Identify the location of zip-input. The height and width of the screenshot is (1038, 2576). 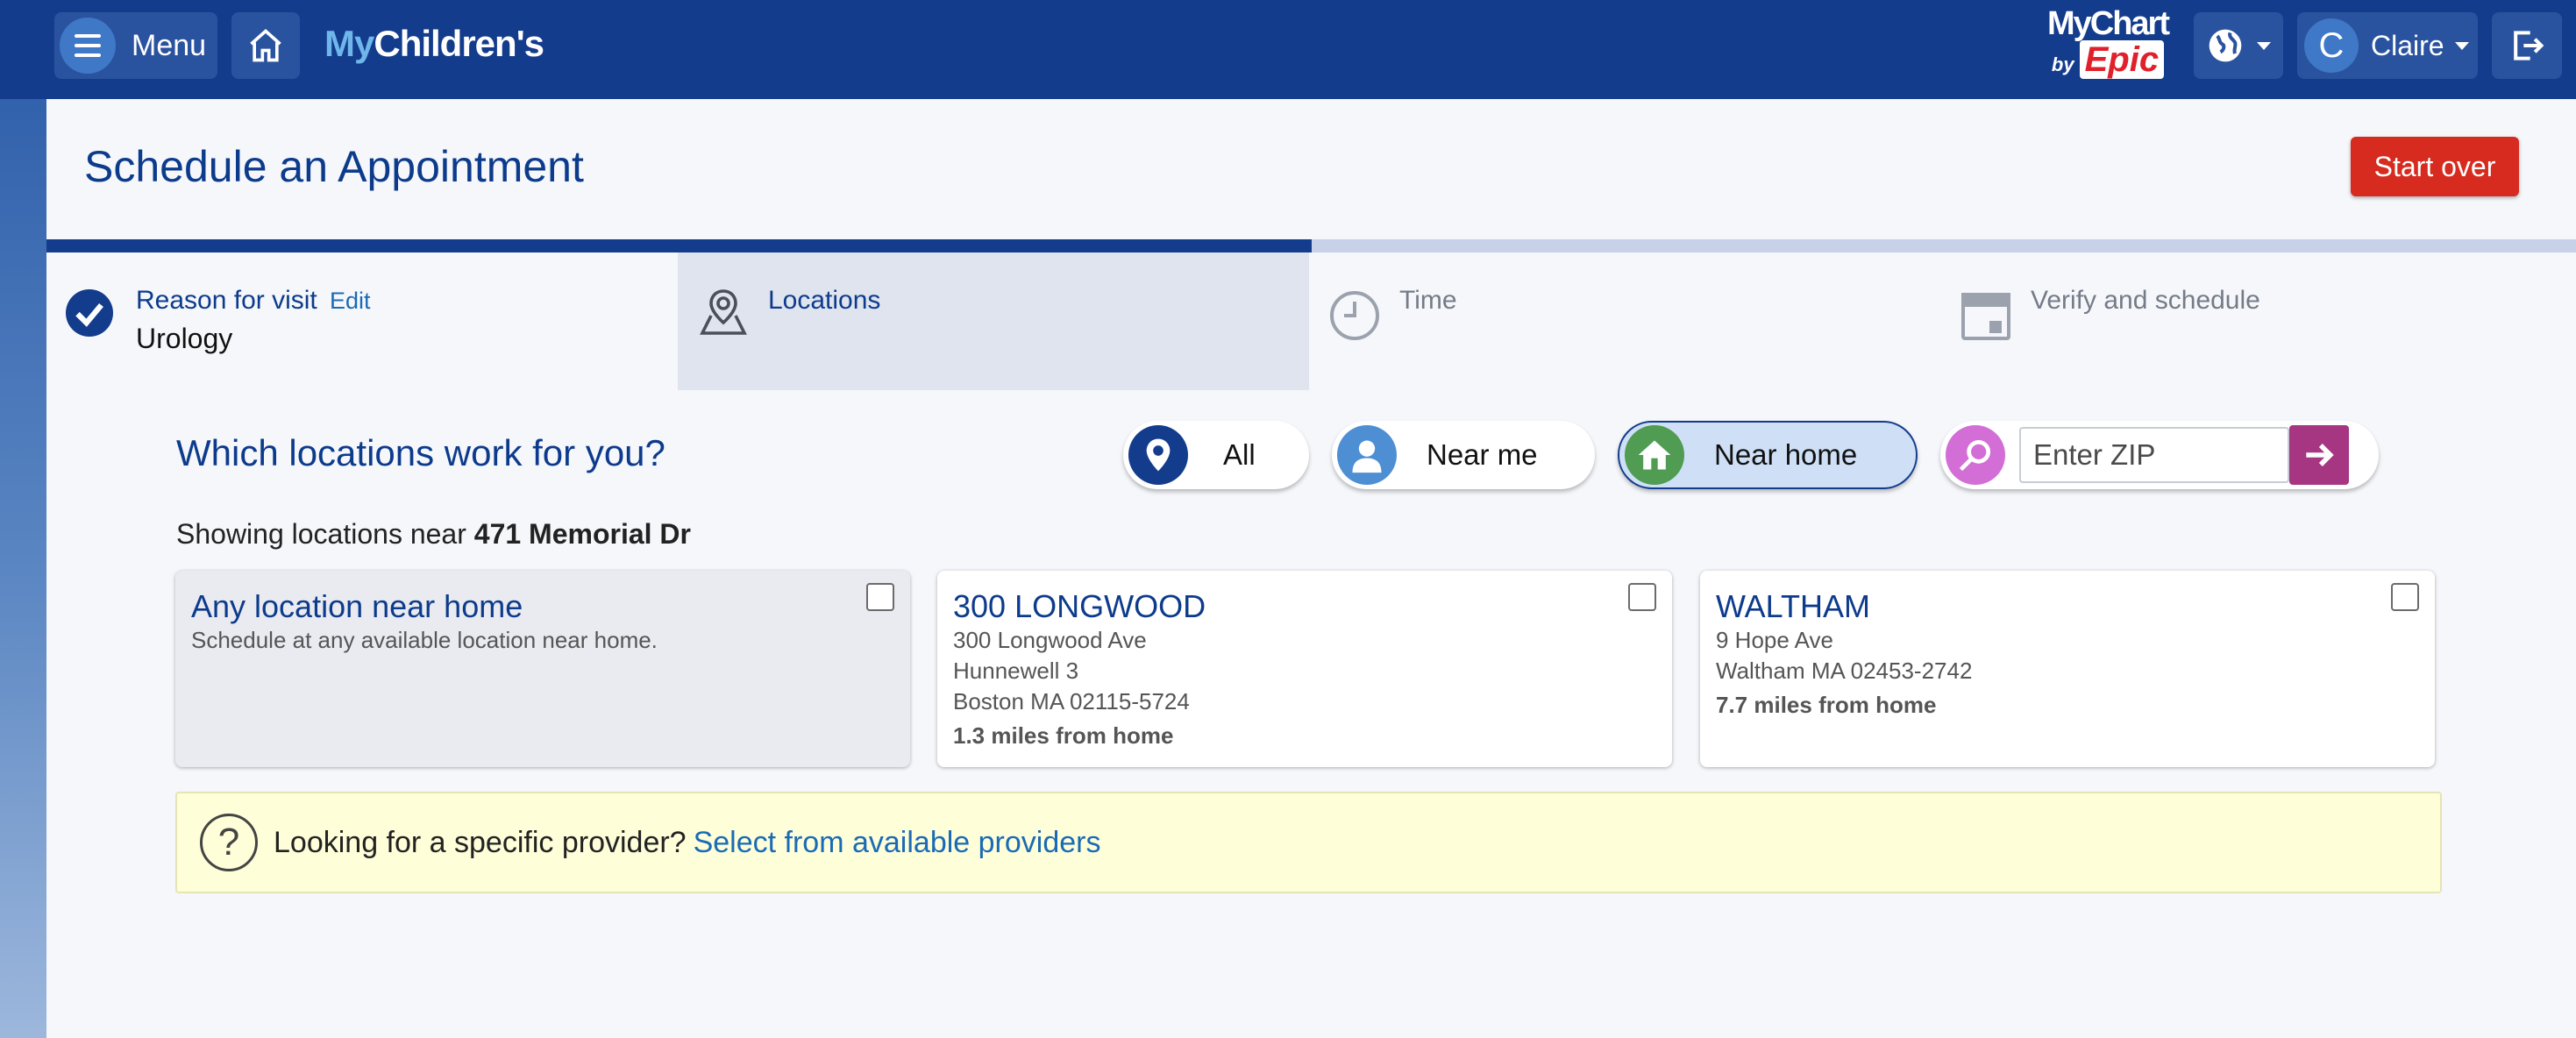
(2154, 455).